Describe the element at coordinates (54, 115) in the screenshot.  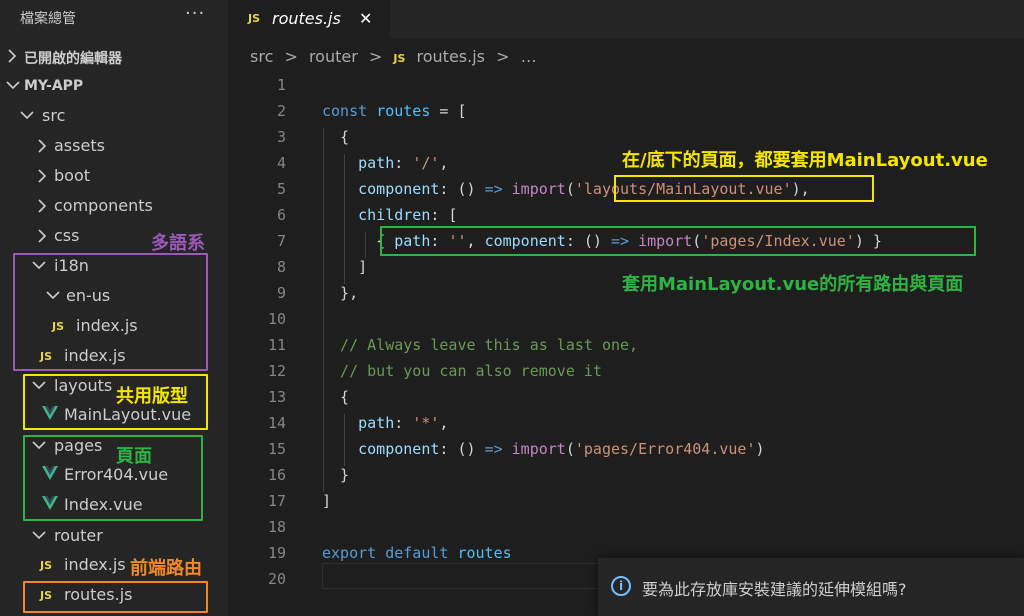
I see `tree-label: src` at that location.